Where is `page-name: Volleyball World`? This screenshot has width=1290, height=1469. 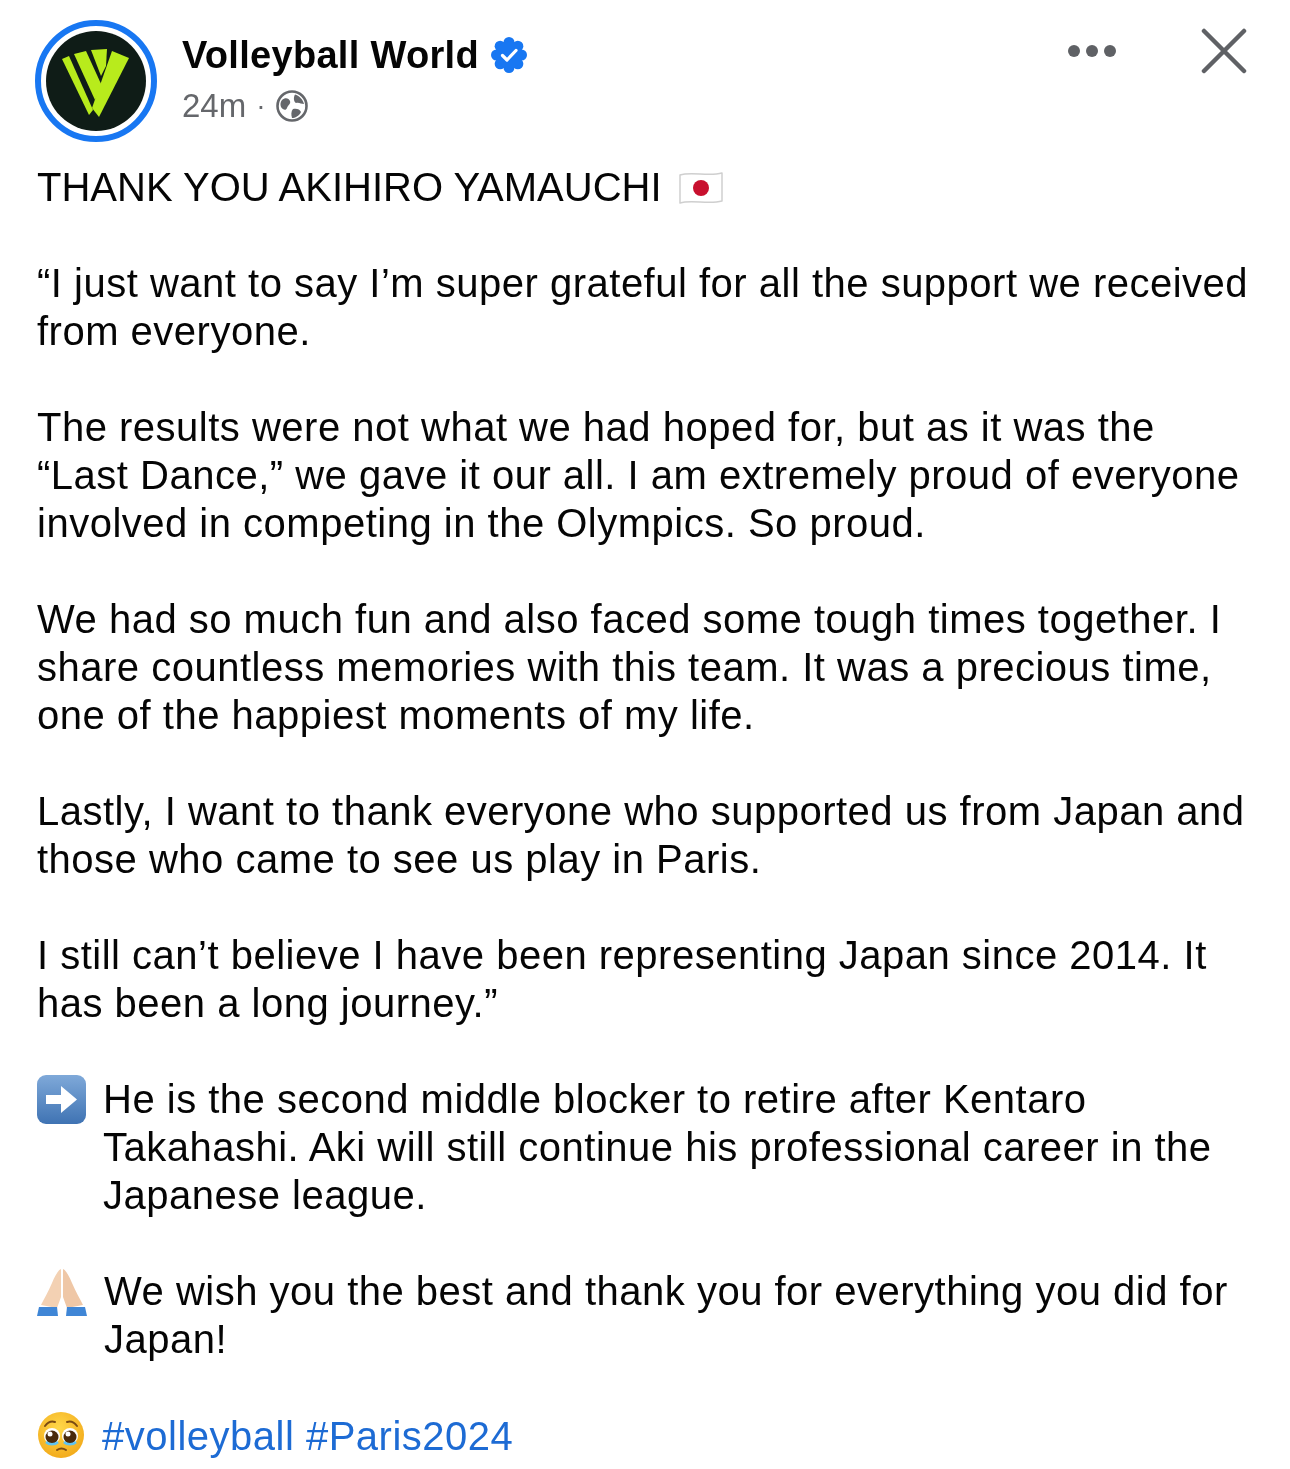 page-name: Volleyball World is located at coordinates (330, 55).